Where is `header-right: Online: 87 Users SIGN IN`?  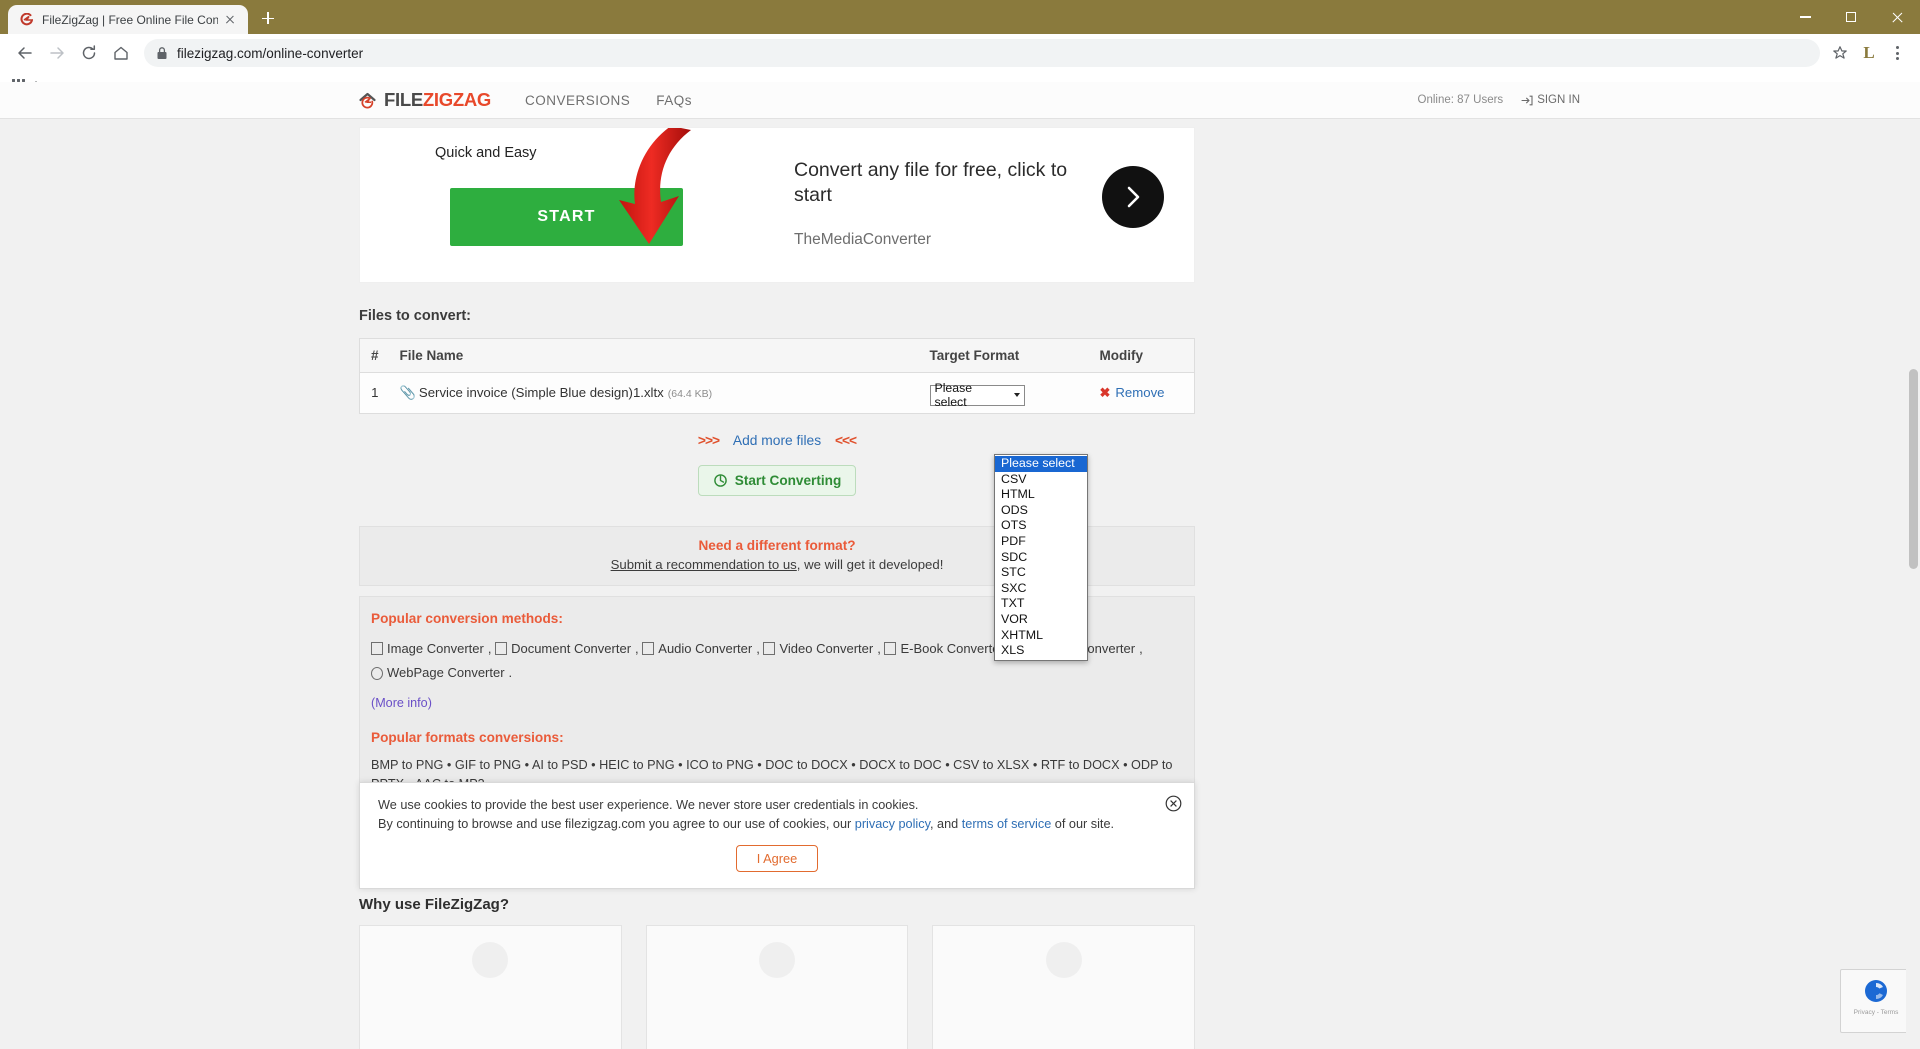 header-right: Online: 87 Users SIGN IN is located at coordinates (1499, 100).